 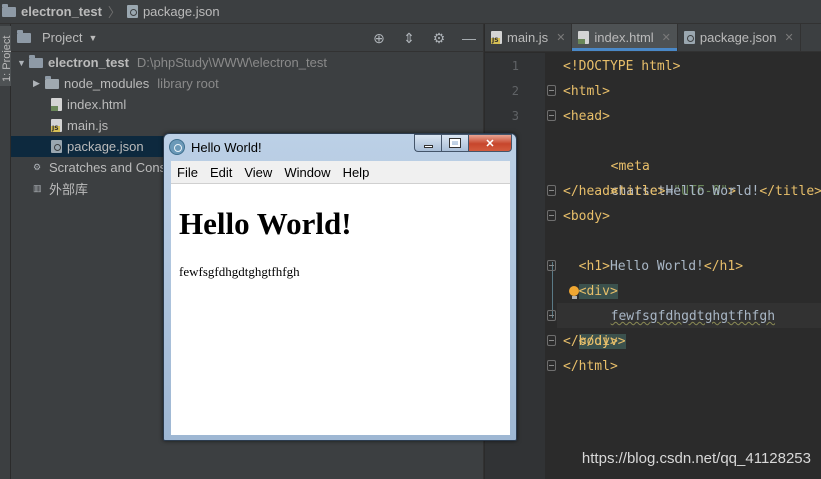 What do you see at coordinates (590, 341) in the screenshot?
I see `code-line-body-close: </body>` at bounding box center [590, 341].